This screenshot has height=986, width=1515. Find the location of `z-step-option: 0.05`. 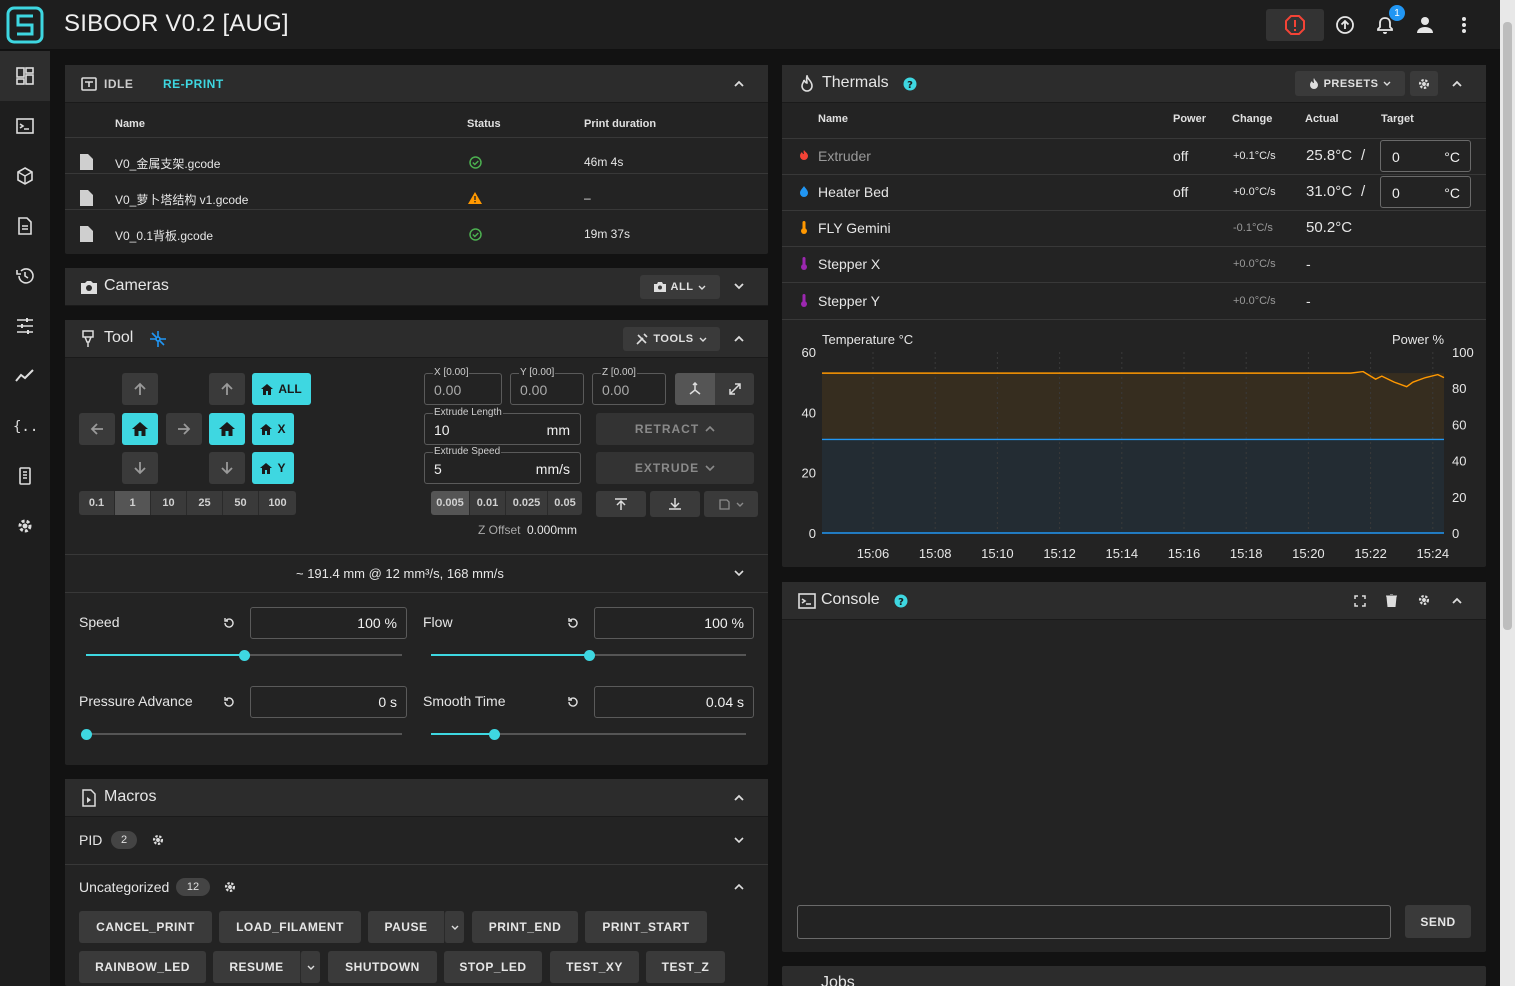

z-step-option: 0.05 is located at coordinates (565, 503).